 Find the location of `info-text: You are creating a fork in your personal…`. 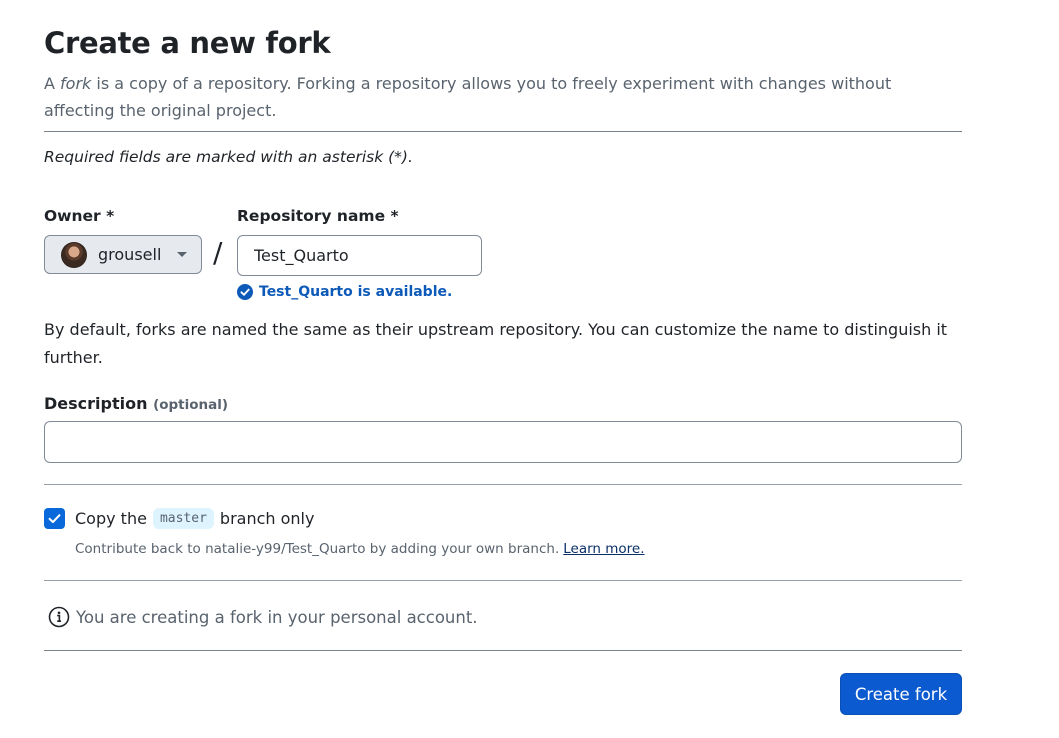

info-text: You are creating a fork in your personal… is located at coordinates (277, 617).